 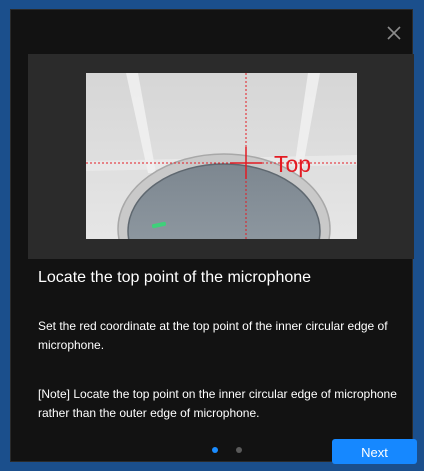 I want to click on close-button, so click(x=394, y=33).